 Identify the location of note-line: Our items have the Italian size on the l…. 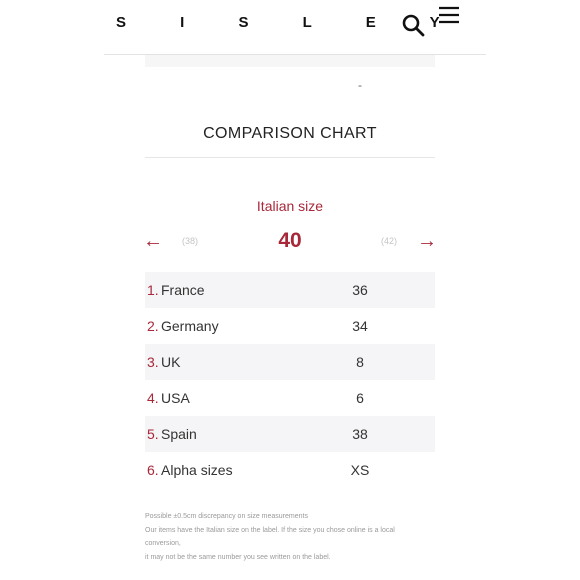
(270, 530).